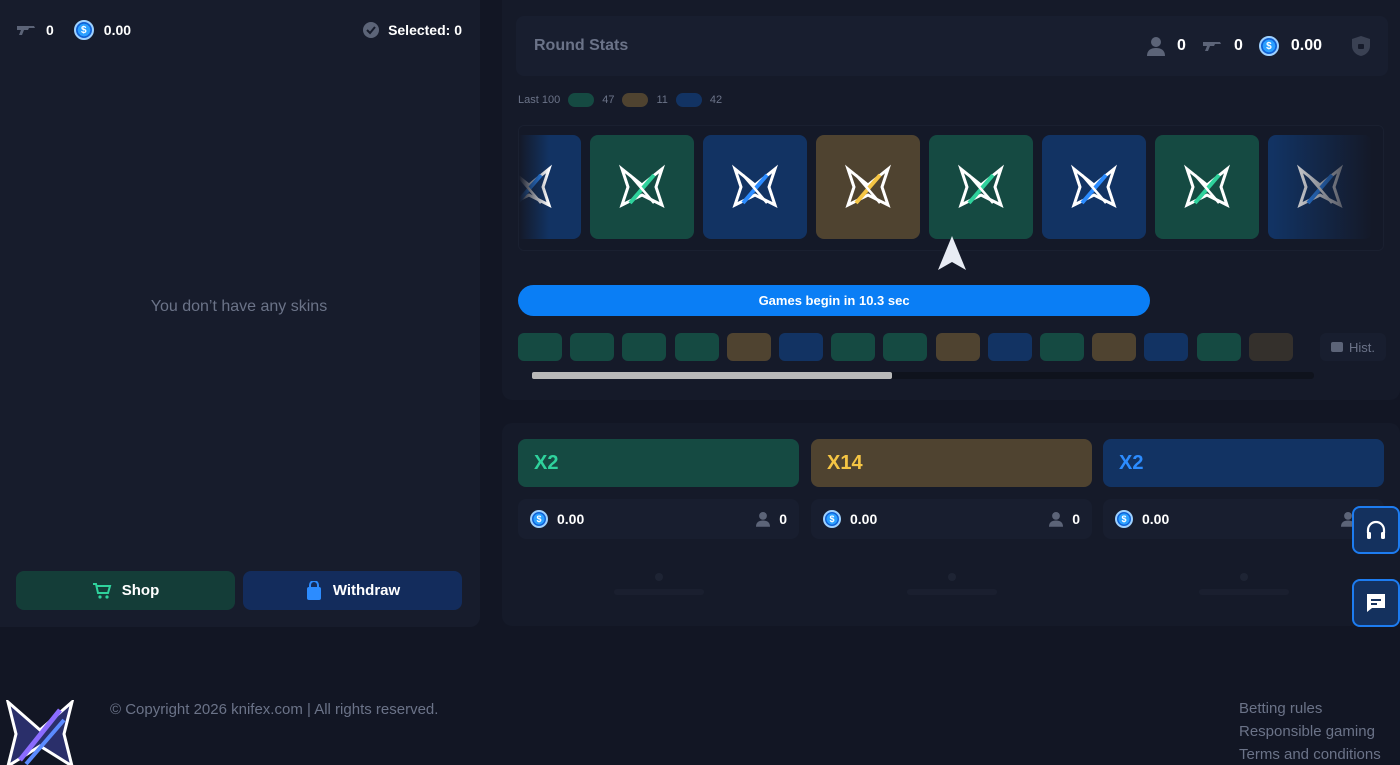  I want to click on round-skins: 0, so click(1222, 46).